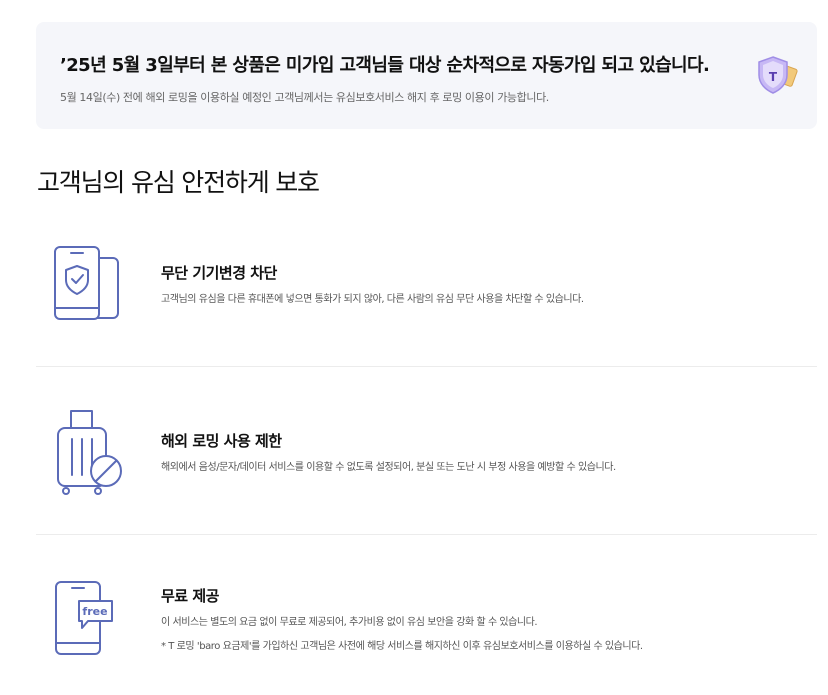 Image resolution: width=828 pixels, height=695 pixels. What do you see at coordinates (773, 77) in the screenshot?
I see `badge-letter: T` at bounding box center [773, 77].